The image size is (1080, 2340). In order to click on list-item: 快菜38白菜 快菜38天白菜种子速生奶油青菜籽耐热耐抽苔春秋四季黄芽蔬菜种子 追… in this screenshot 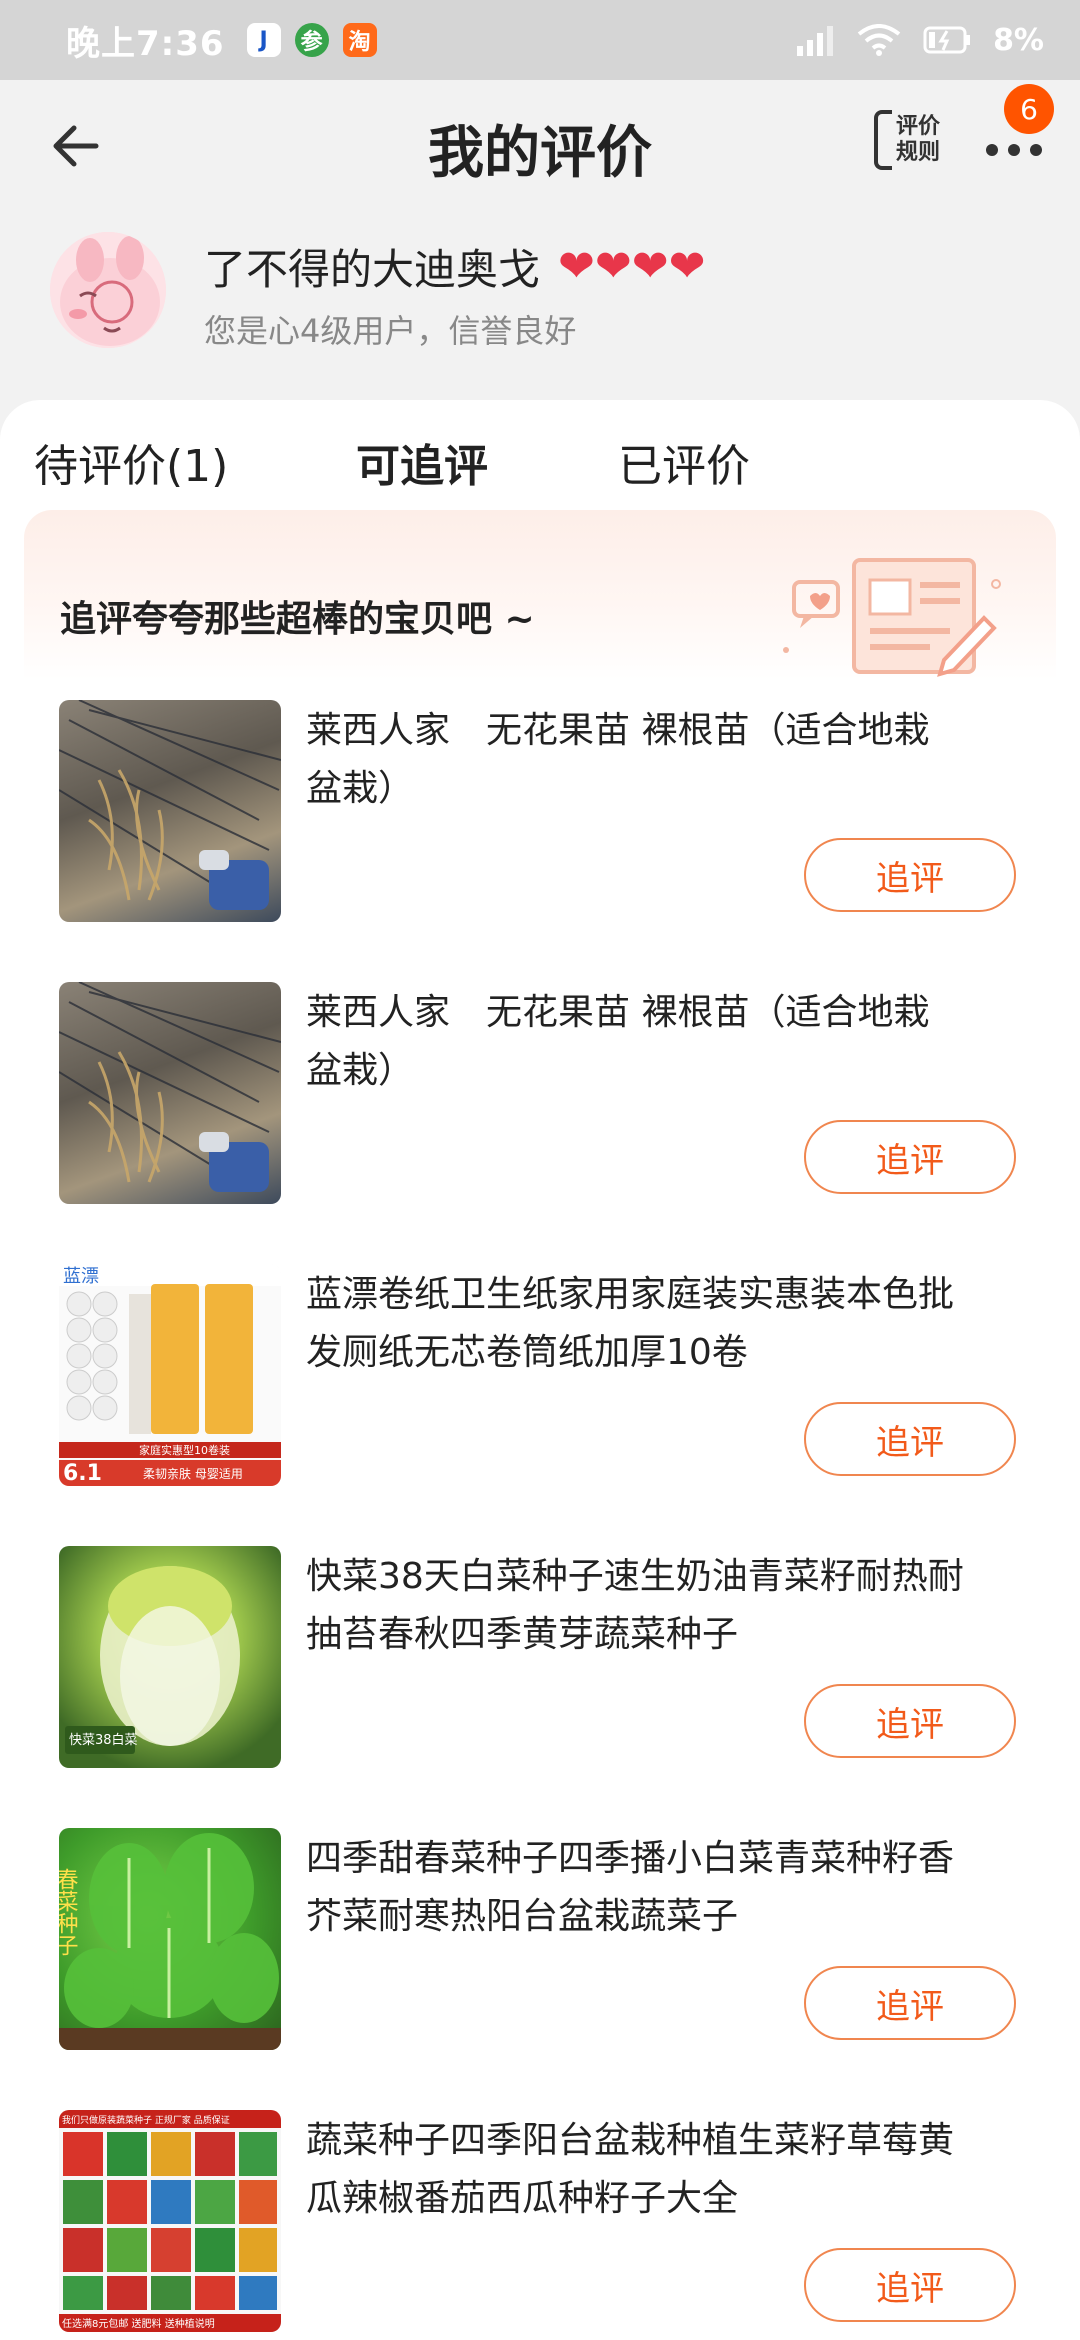, I will do `click(540, 1687)`.